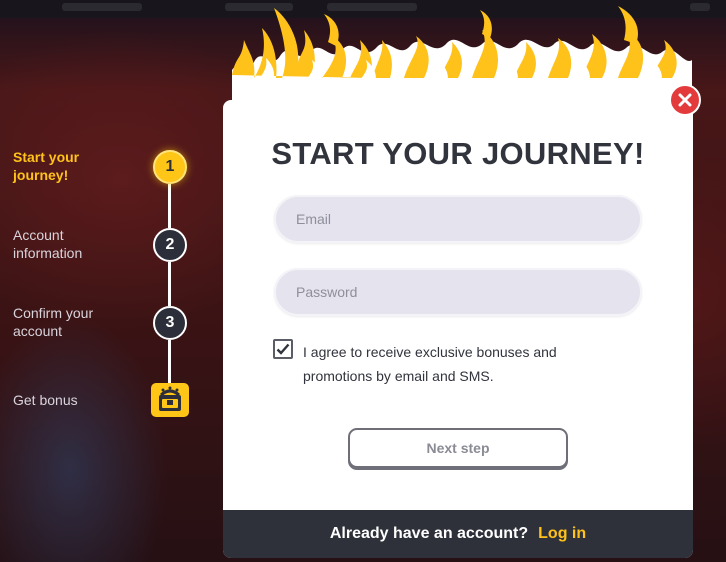 This screenshot has height=562, width=726. What do you see at coordinates (562, 534) in the screenshot?
I see `login-link: Log in` at bounding box center [562, 534].